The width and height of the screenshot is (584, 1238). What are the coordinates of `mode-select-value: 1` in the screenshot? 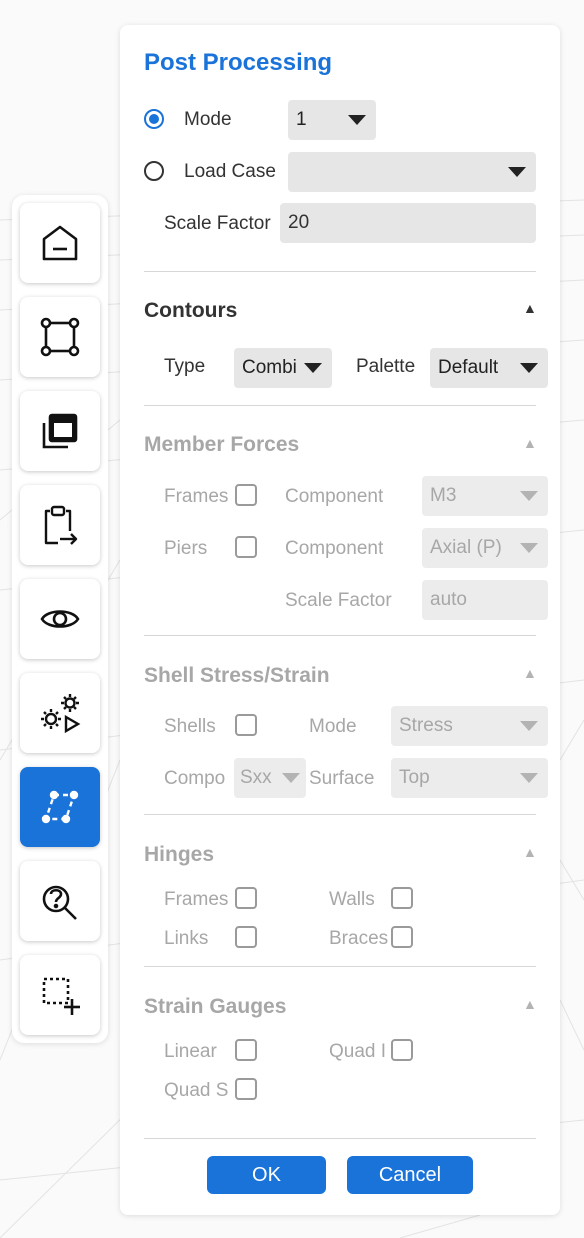 It's located at (301, 119).